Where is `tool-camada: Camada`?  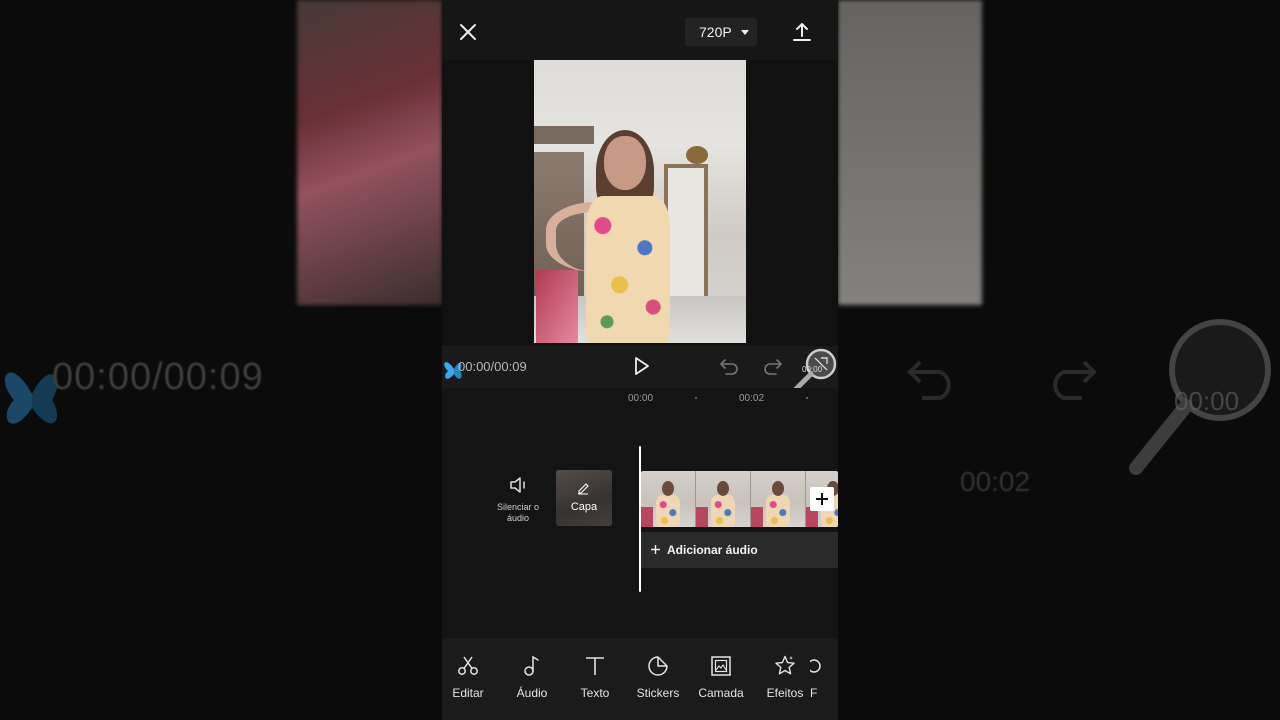
tool-camada: Camada is located at coordinates (721, 680).